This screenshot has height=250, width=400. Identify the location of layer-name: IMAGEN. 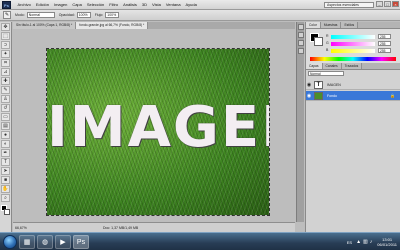
(334, 84).